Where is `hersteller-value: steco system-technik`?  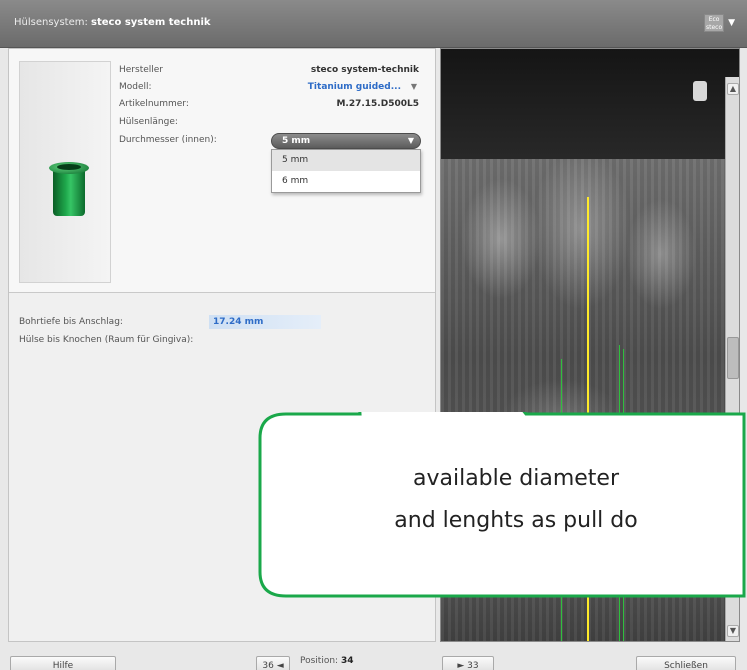 hersteller-value: steco system-technik is located at coordinates (364, 70).